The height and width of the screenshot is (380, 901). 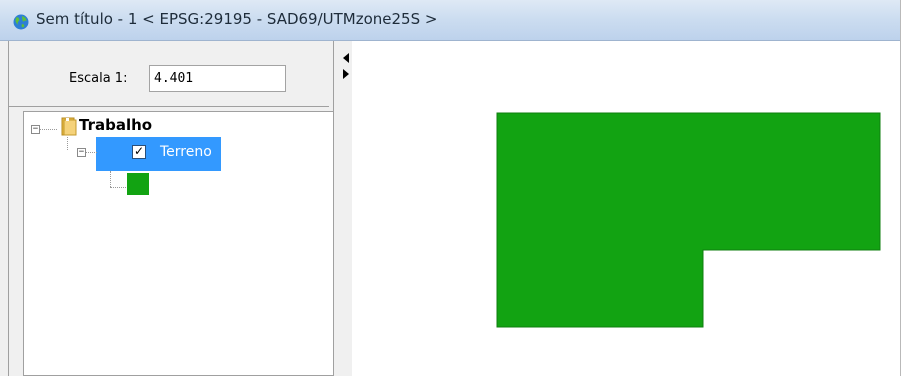 What do you see at coordinates (138, 184) in the screenshot?
I see `layer-legend-swatch` at bounding box center [138, 184].